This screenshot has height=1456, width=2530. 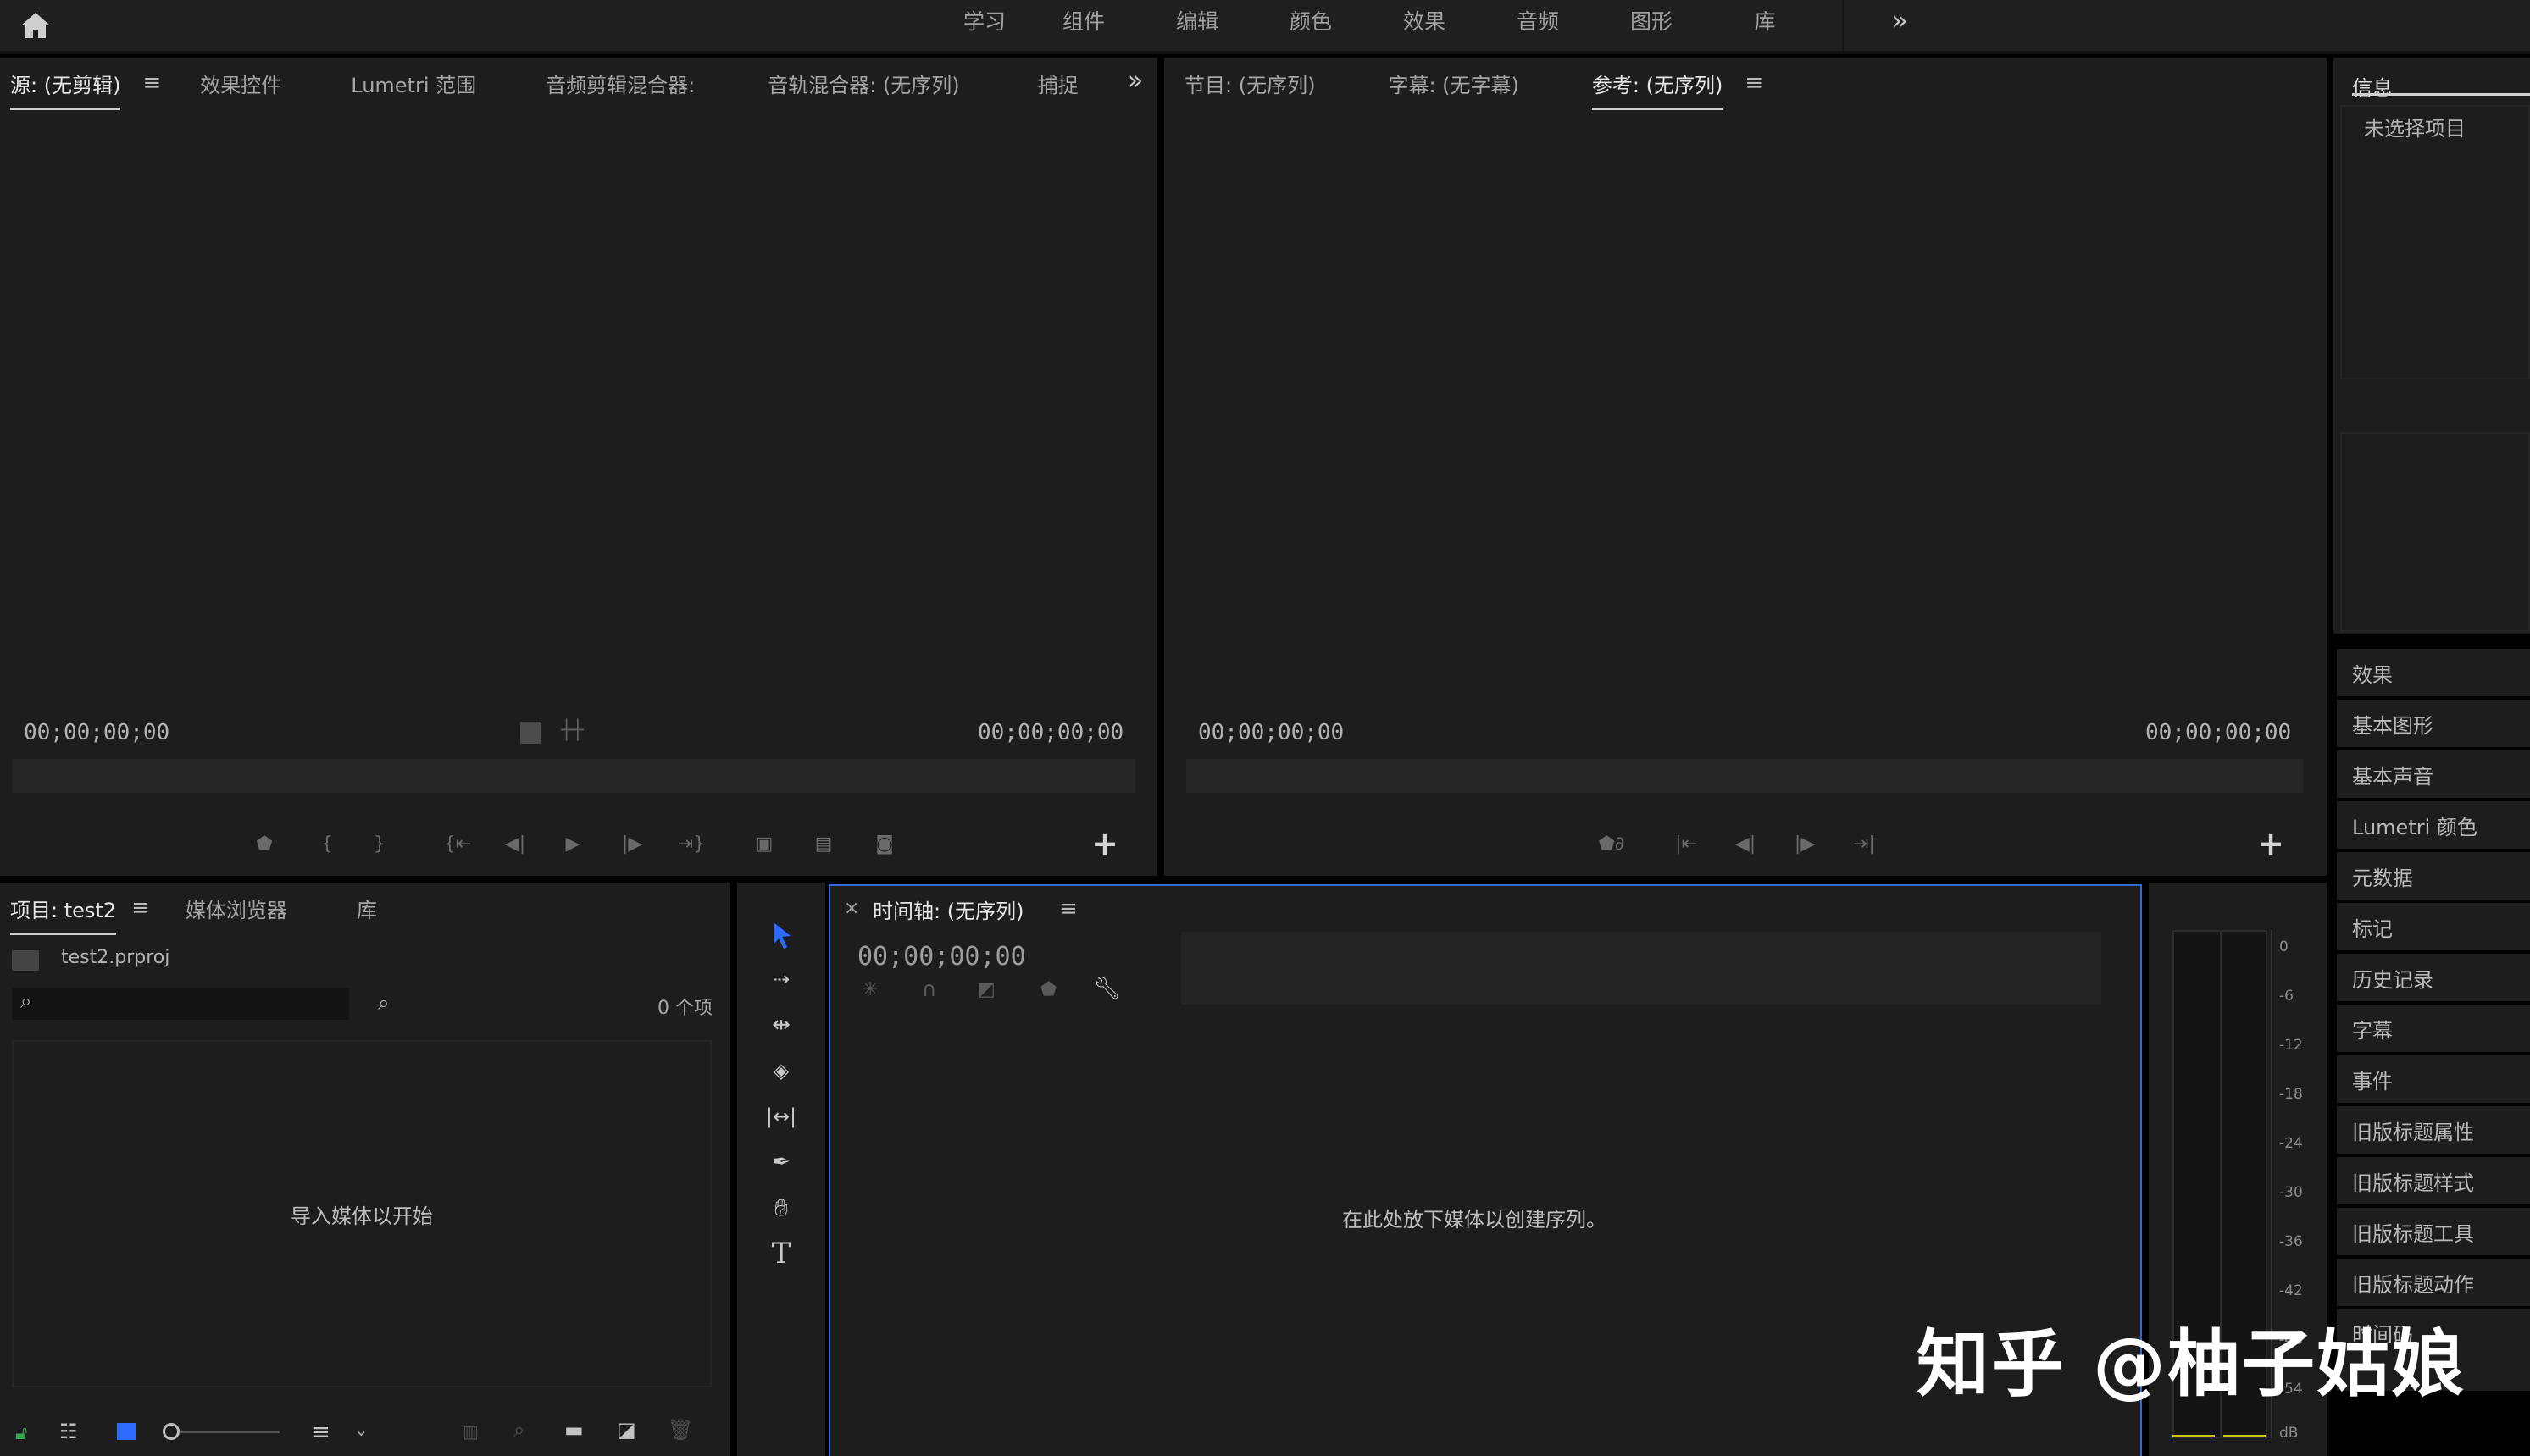 I want to click on new-bin-icon: ▬, so click(x=574, y=1430).